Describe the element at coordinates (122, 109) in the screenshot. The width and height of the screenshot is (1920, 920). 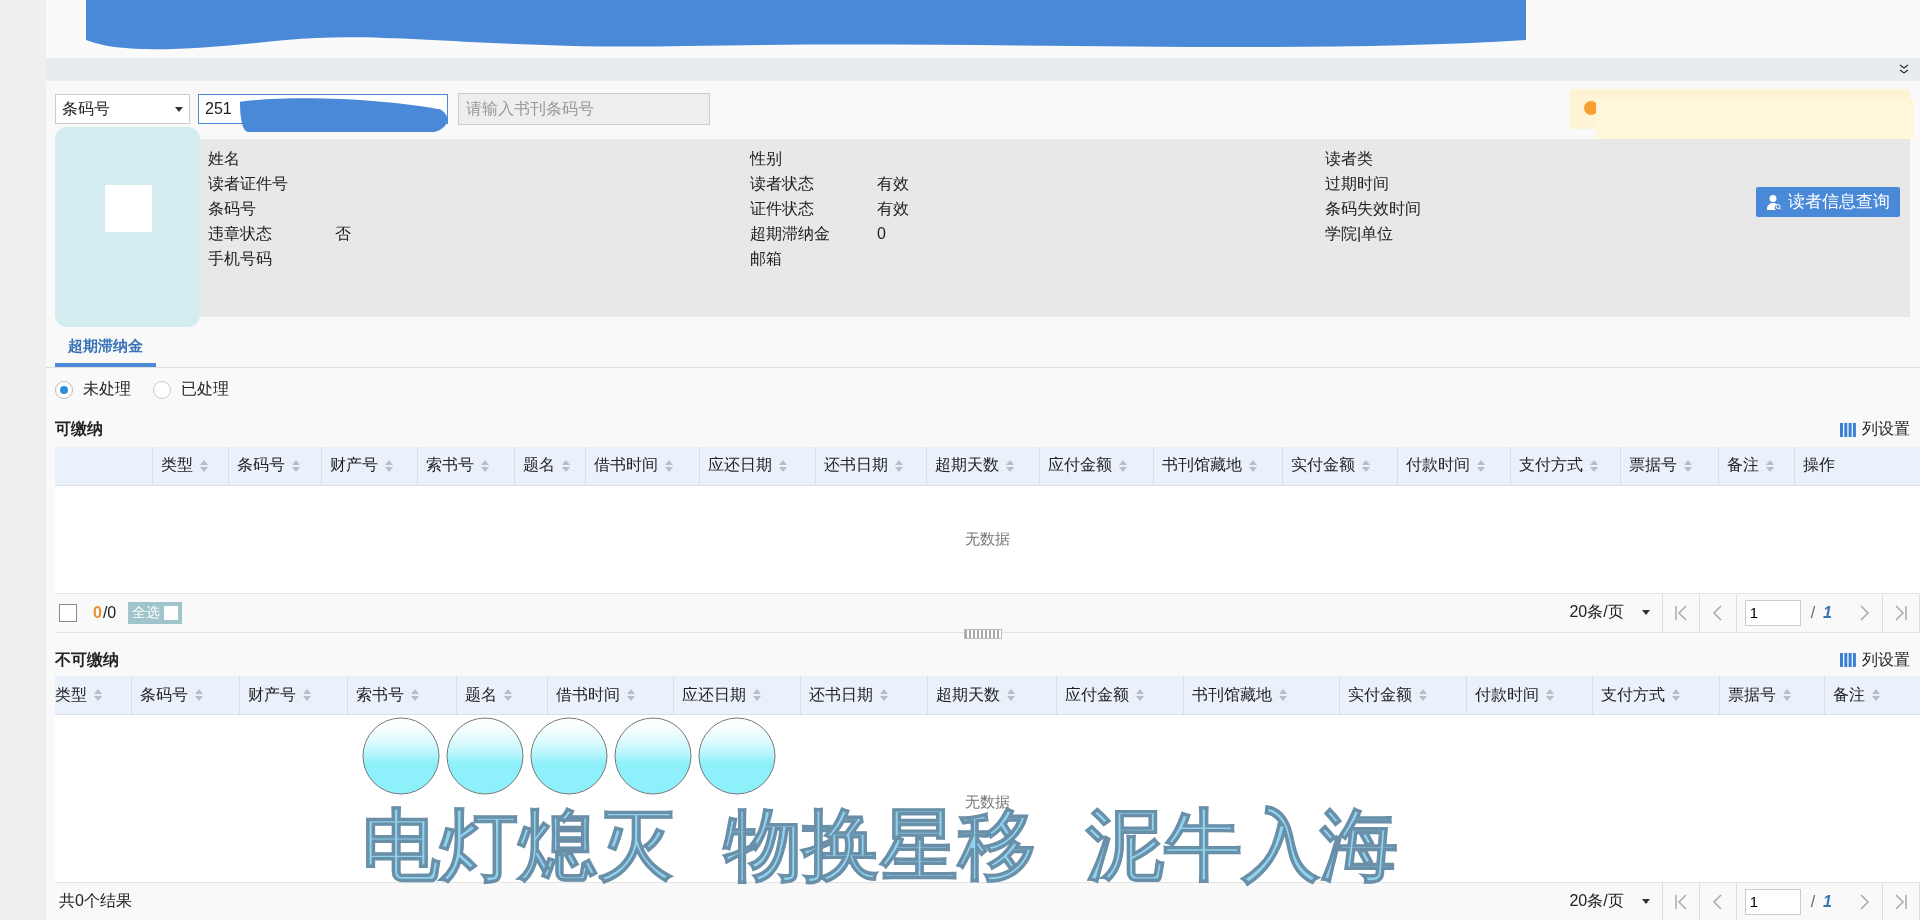
I see `search-mode-select: 条码号` at that location.